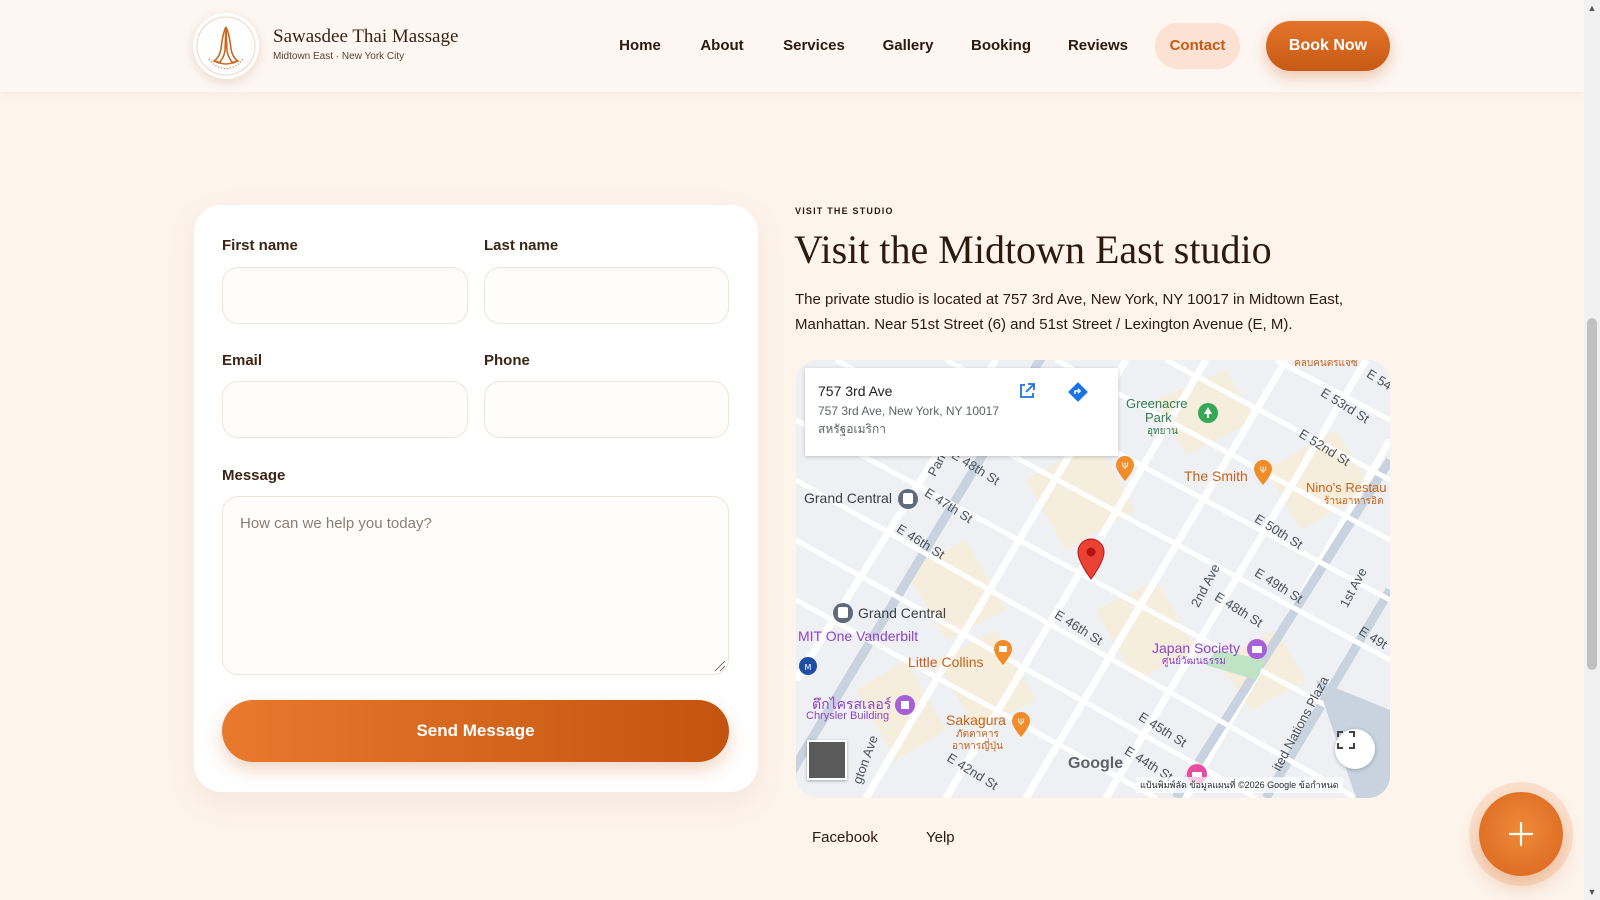 This screenshot has width=1600, height=900. I want to click on map-label-little-collins: Little Collins, so click(945, 662).